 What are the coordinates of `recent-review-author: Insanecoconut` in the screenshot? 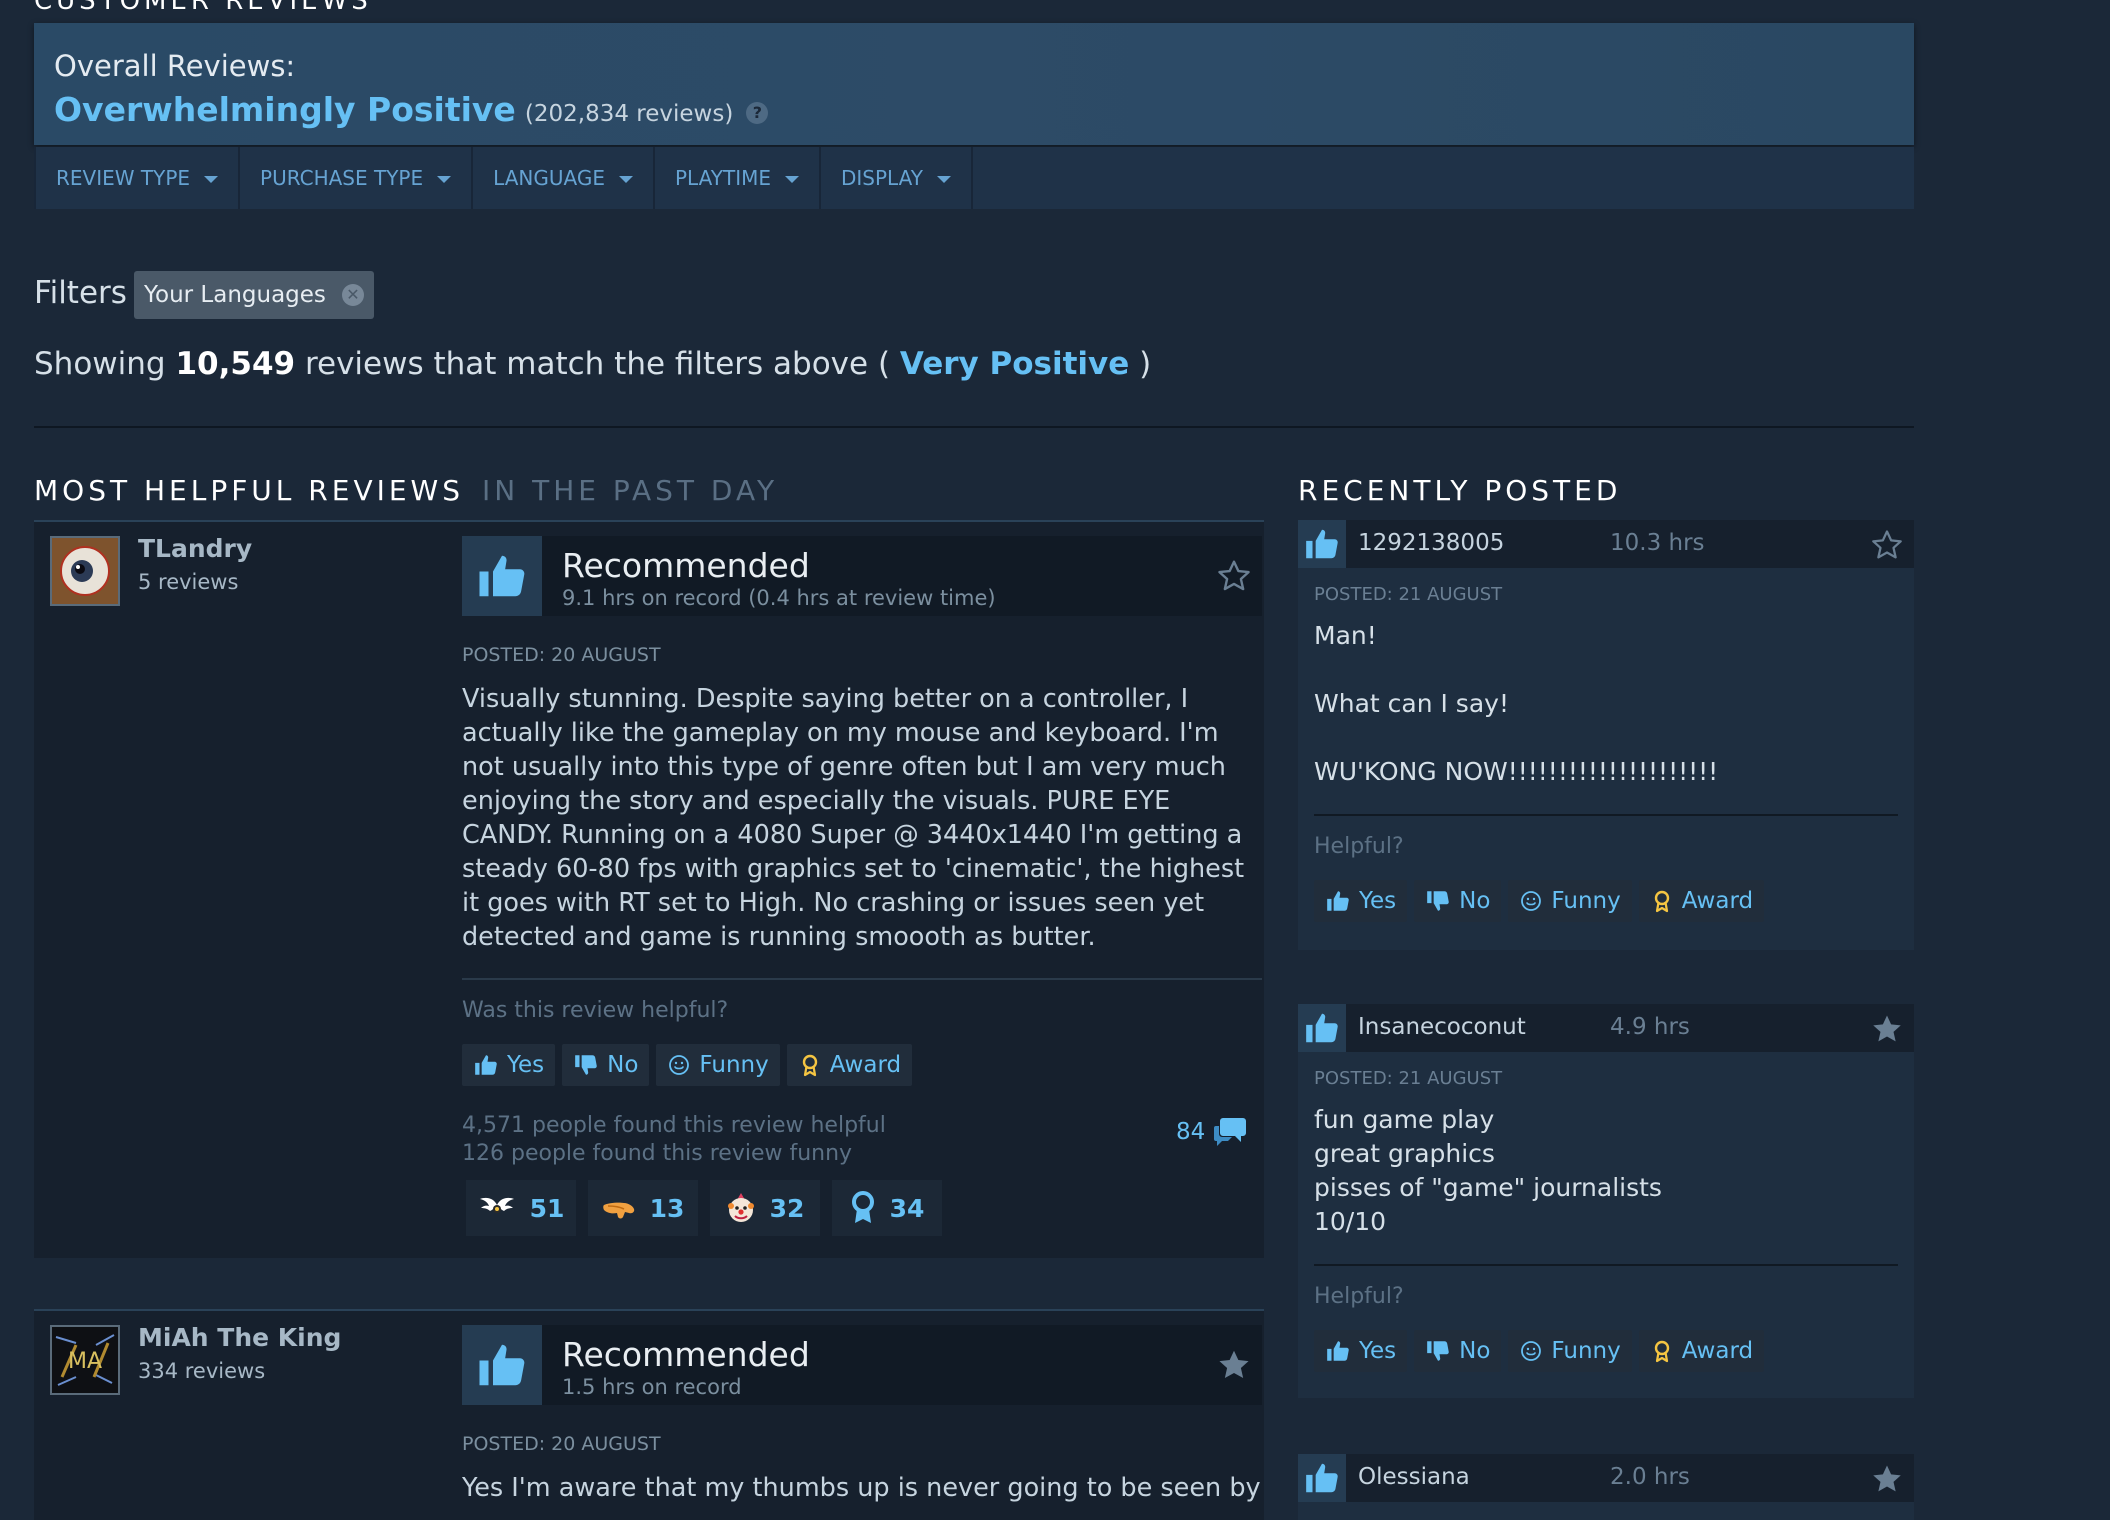 It's located at (1442, 1027).